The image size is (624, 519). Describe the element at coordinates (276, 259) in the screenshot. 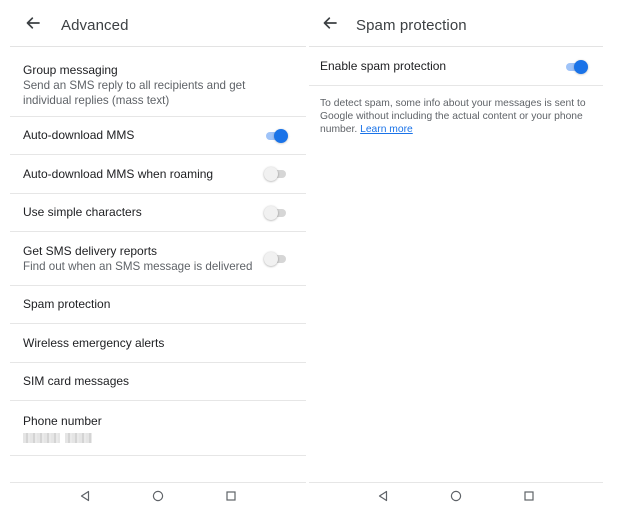

I see `delivery-reports-toggle` at that location.